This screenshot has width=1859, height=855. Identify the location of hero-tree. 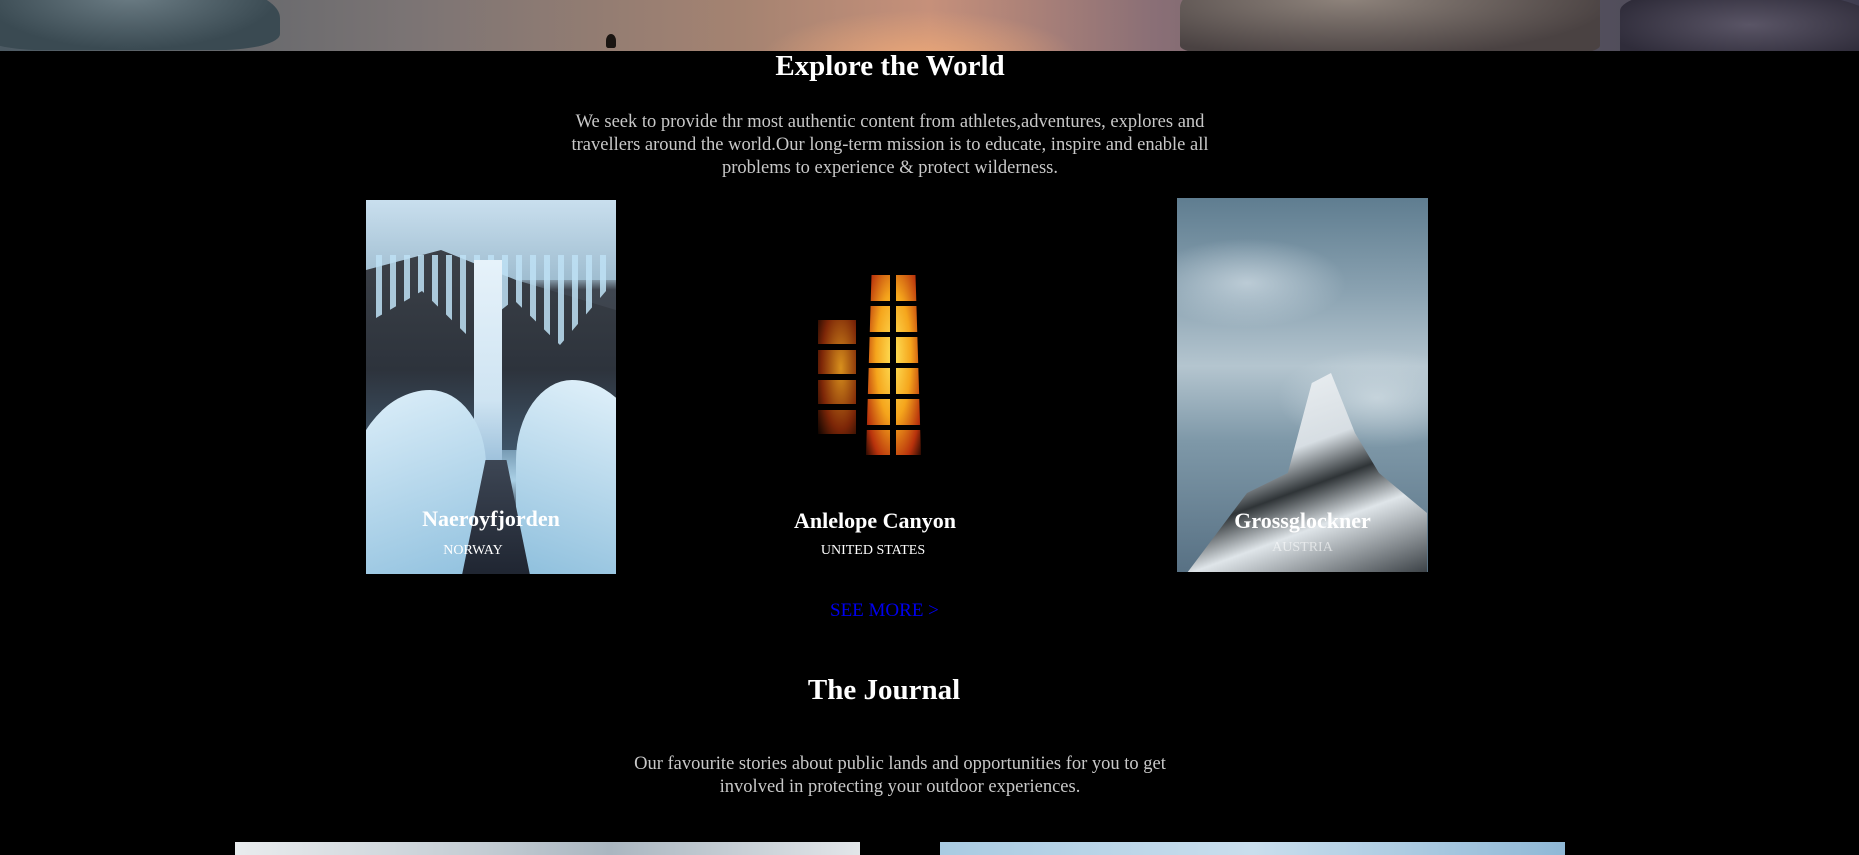
(611, 41).